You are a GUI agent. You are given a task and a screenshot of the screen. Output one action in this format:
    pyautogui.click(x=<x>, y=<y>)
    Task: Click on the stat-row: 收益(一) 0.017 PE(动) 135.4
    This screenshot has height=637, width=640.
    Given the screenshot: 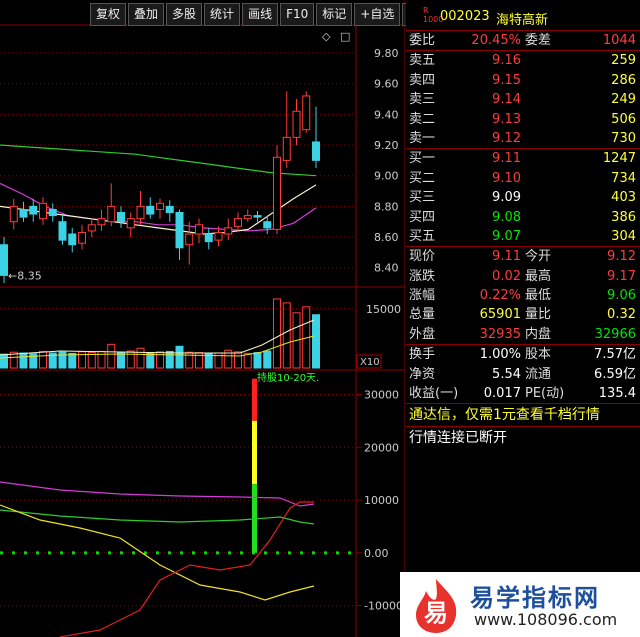 What is the action you would take?
    pyautogui.click(x=523, y=393)
    